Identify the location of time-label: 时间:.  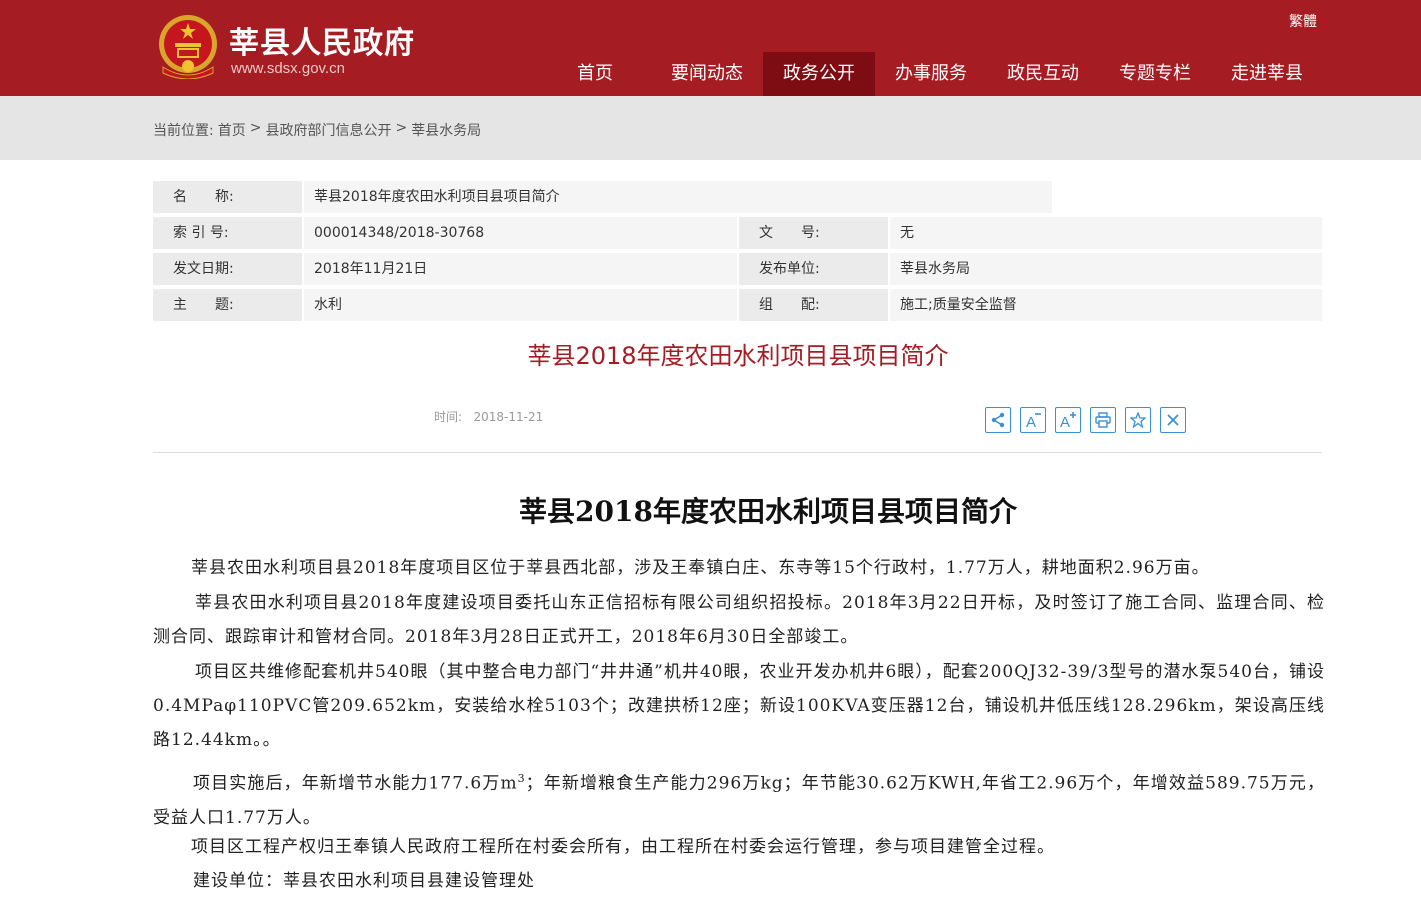
(448, 417).